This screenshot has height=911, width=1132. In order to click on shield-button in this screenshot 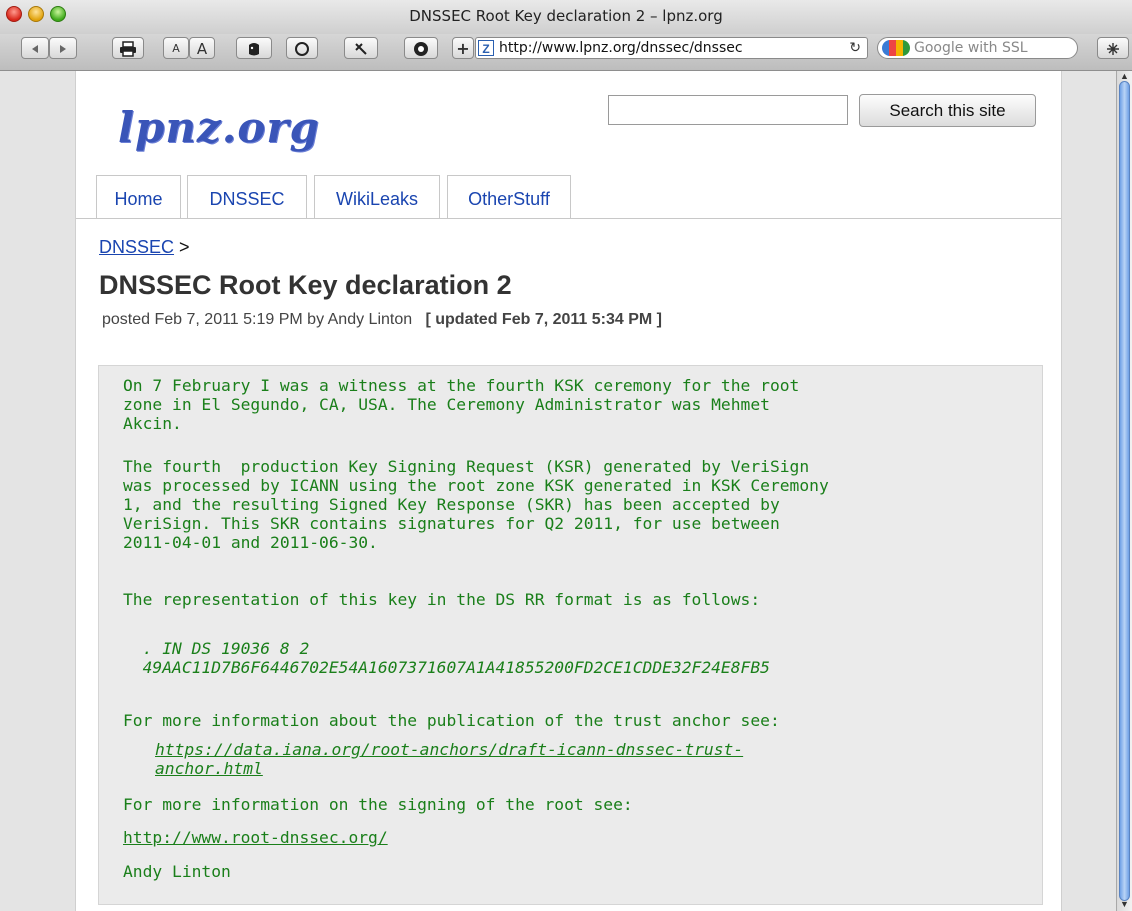, I will do `click(421, 48)`.